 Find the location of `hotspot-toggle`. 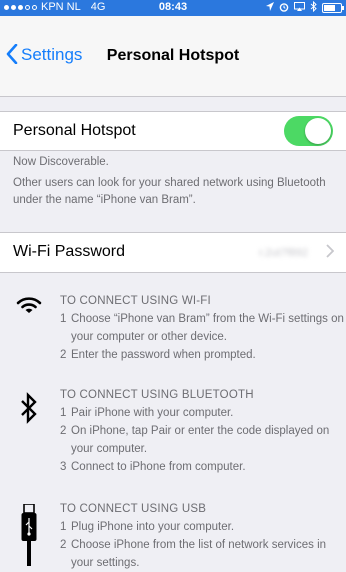

hotspot-toggle is located at coordinates (308, 131).